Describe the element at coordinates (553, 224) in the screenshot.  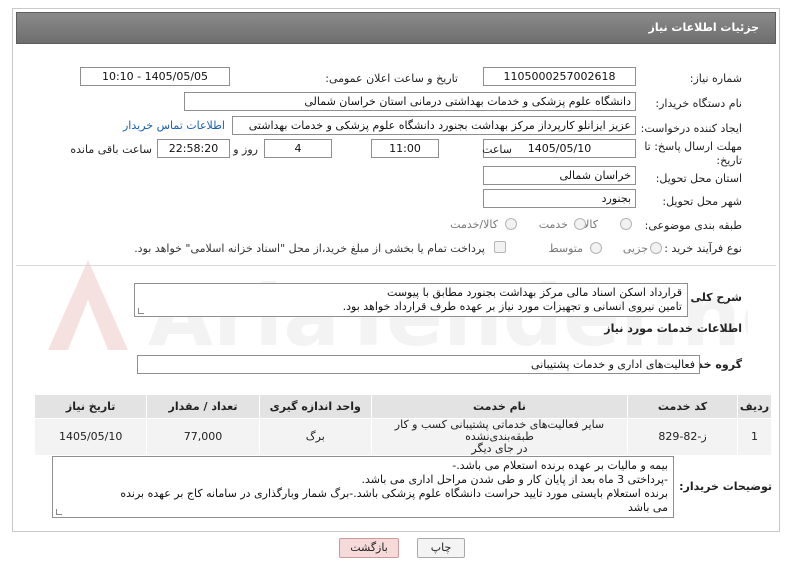
I see `category-option-service: خدمت` at that location.